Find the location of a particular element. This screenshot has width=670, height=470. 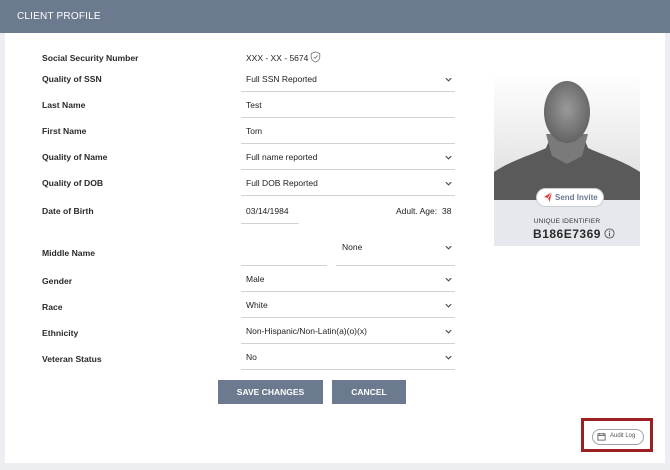

age-value: 38 is located at coordinates (447, 211).